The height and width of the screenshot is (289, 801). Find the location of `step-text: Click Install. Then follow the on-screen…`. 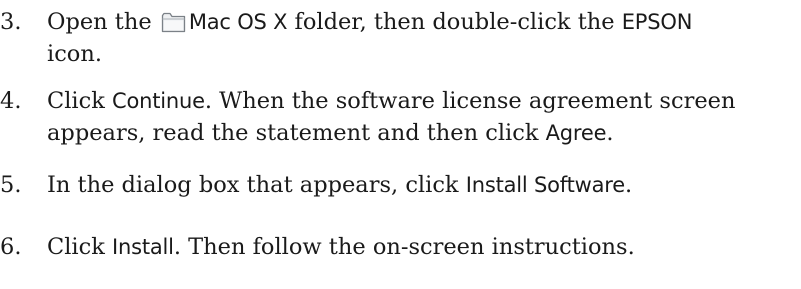

step-text: Click Install. Then follow the on-screen… is located at coordinates (424, 247).